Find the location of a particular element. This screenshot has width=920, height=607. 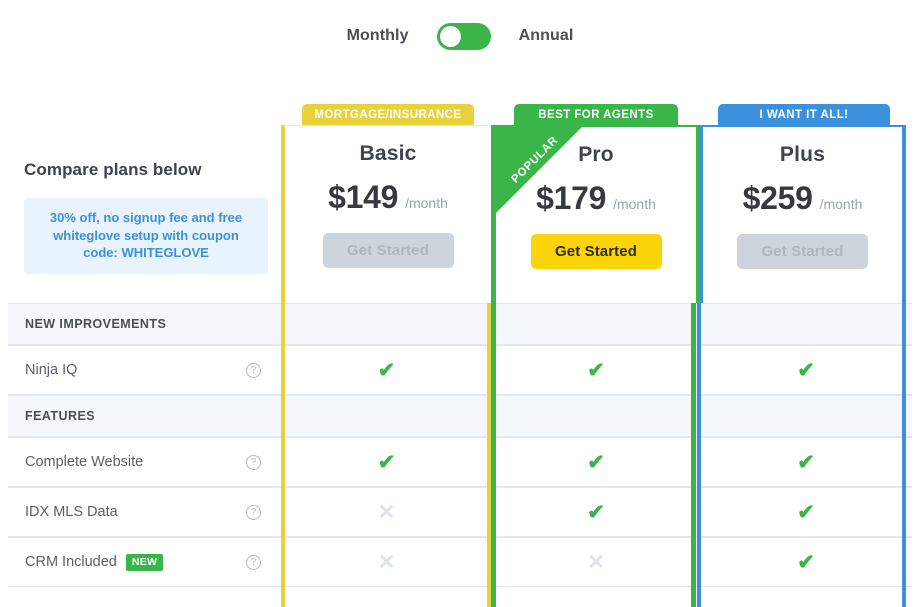

compare-plans-title: Compare plans below is located at coordinates (113, 169).